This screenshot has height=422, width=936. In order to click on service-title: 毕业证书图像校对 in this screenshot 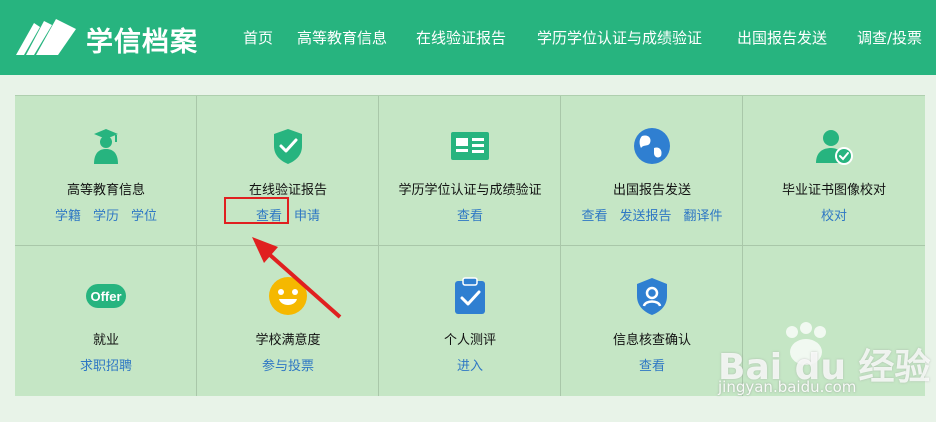, I will do `click(833, 190)`.